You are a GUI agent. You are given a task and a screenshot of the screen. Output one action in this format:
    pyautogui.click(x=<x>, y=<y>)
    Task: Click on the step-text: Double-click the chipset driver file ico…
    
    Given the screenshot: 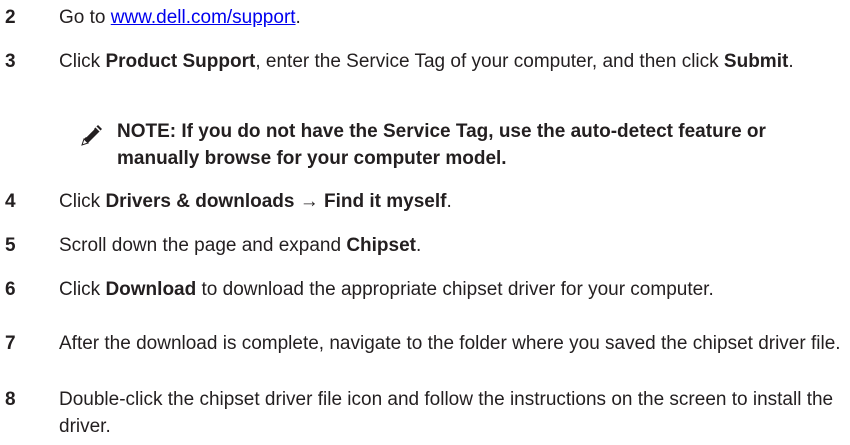 What is the action you would take?
    pyautogui.click(x=451, y=413)
    